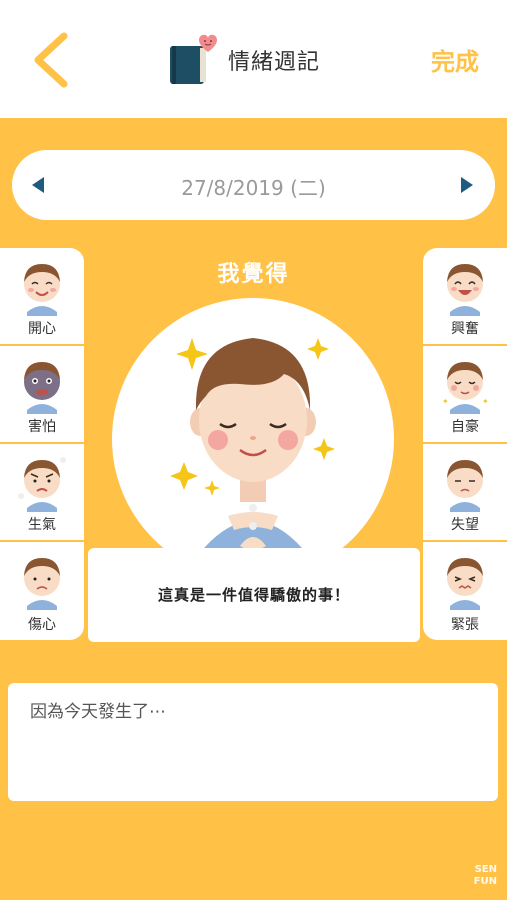 The width and height of the screenshot is (507, 900). I want to click on emotion-label: 開心, so click(42, 329).